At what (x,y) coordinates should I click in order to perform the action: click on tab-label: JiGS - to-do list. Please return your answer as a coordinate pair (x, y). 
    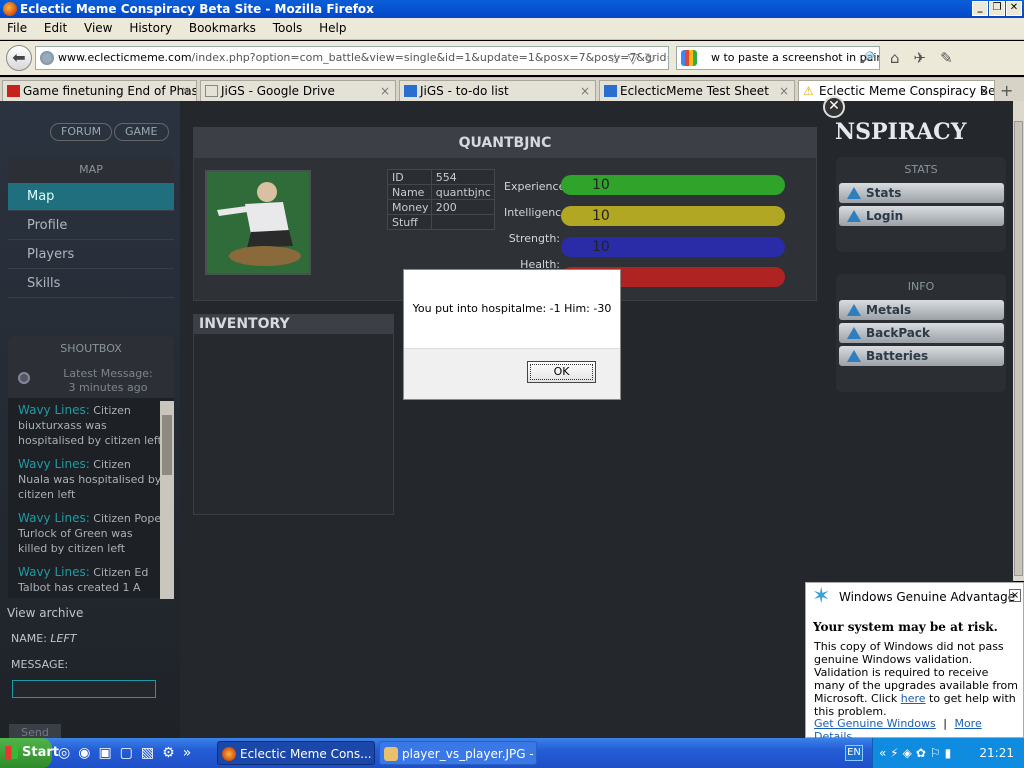
    Looking at the image, I should click on (464, 91).